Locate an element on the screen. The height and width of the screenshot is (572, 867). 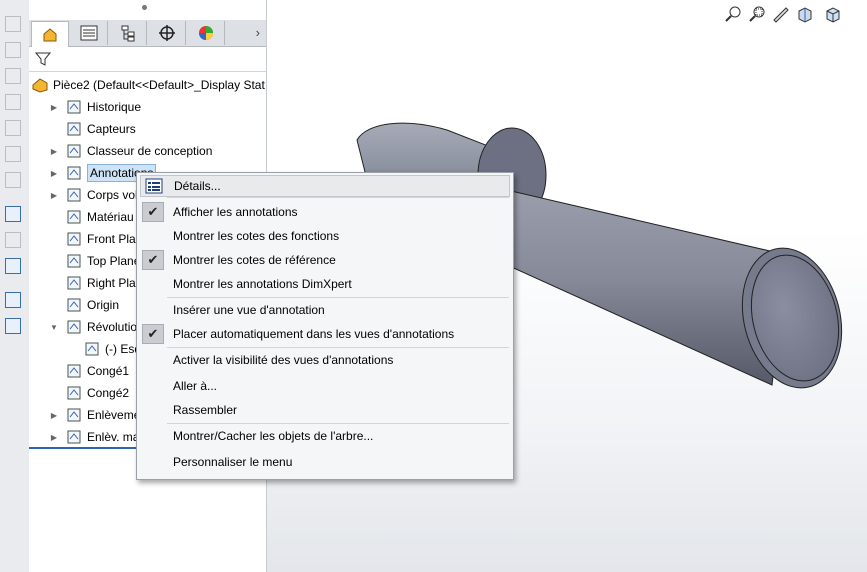
displaymanager-icon is located at coordinates (205, 33).